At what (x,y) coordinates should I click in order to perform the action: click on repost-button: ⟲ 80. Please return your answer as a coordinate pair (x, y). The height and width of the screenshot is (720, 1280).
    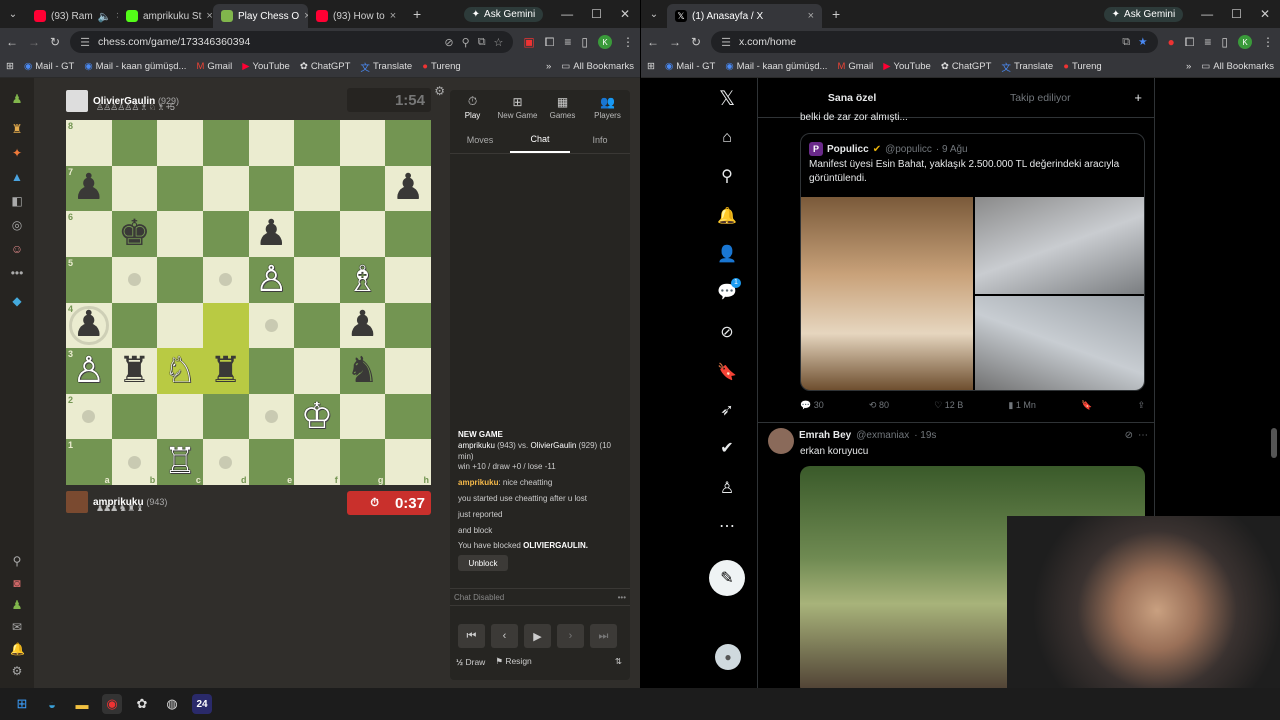
    Looking at the image, I should click on (879, 405).